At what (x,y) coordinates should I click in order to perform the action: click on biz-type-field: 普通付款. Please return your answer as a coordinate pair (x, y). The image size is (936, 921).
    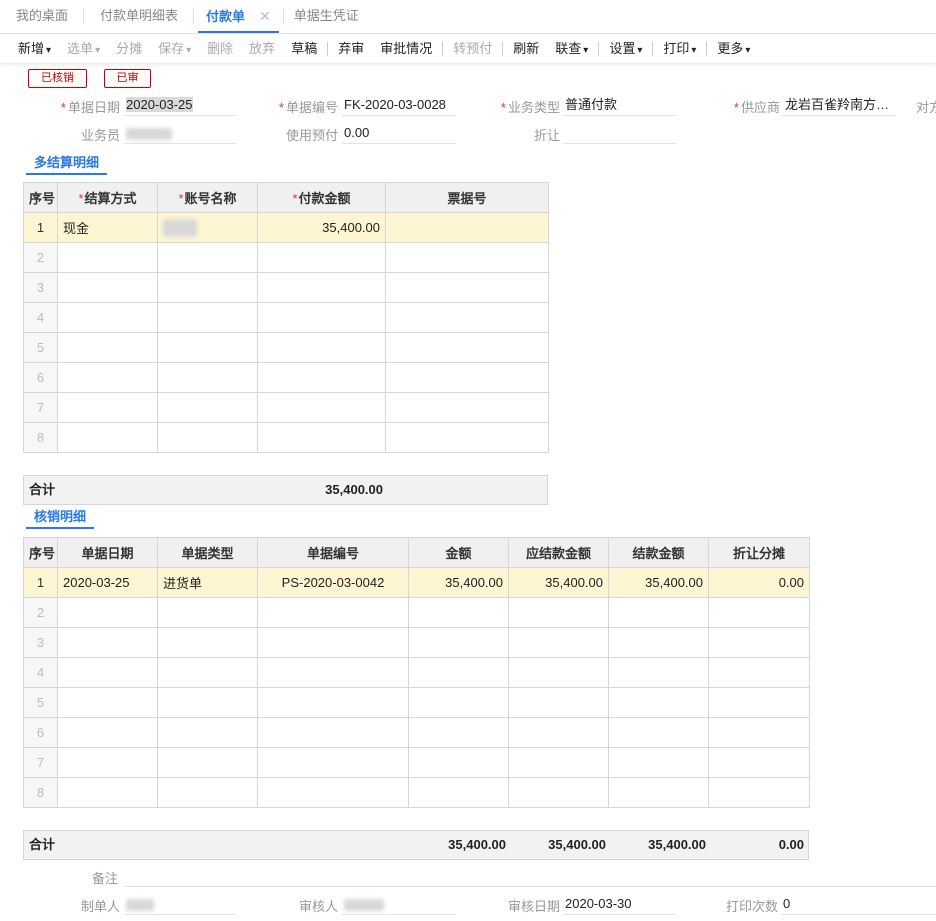
    Looking at the image, I should click on (619, 106).